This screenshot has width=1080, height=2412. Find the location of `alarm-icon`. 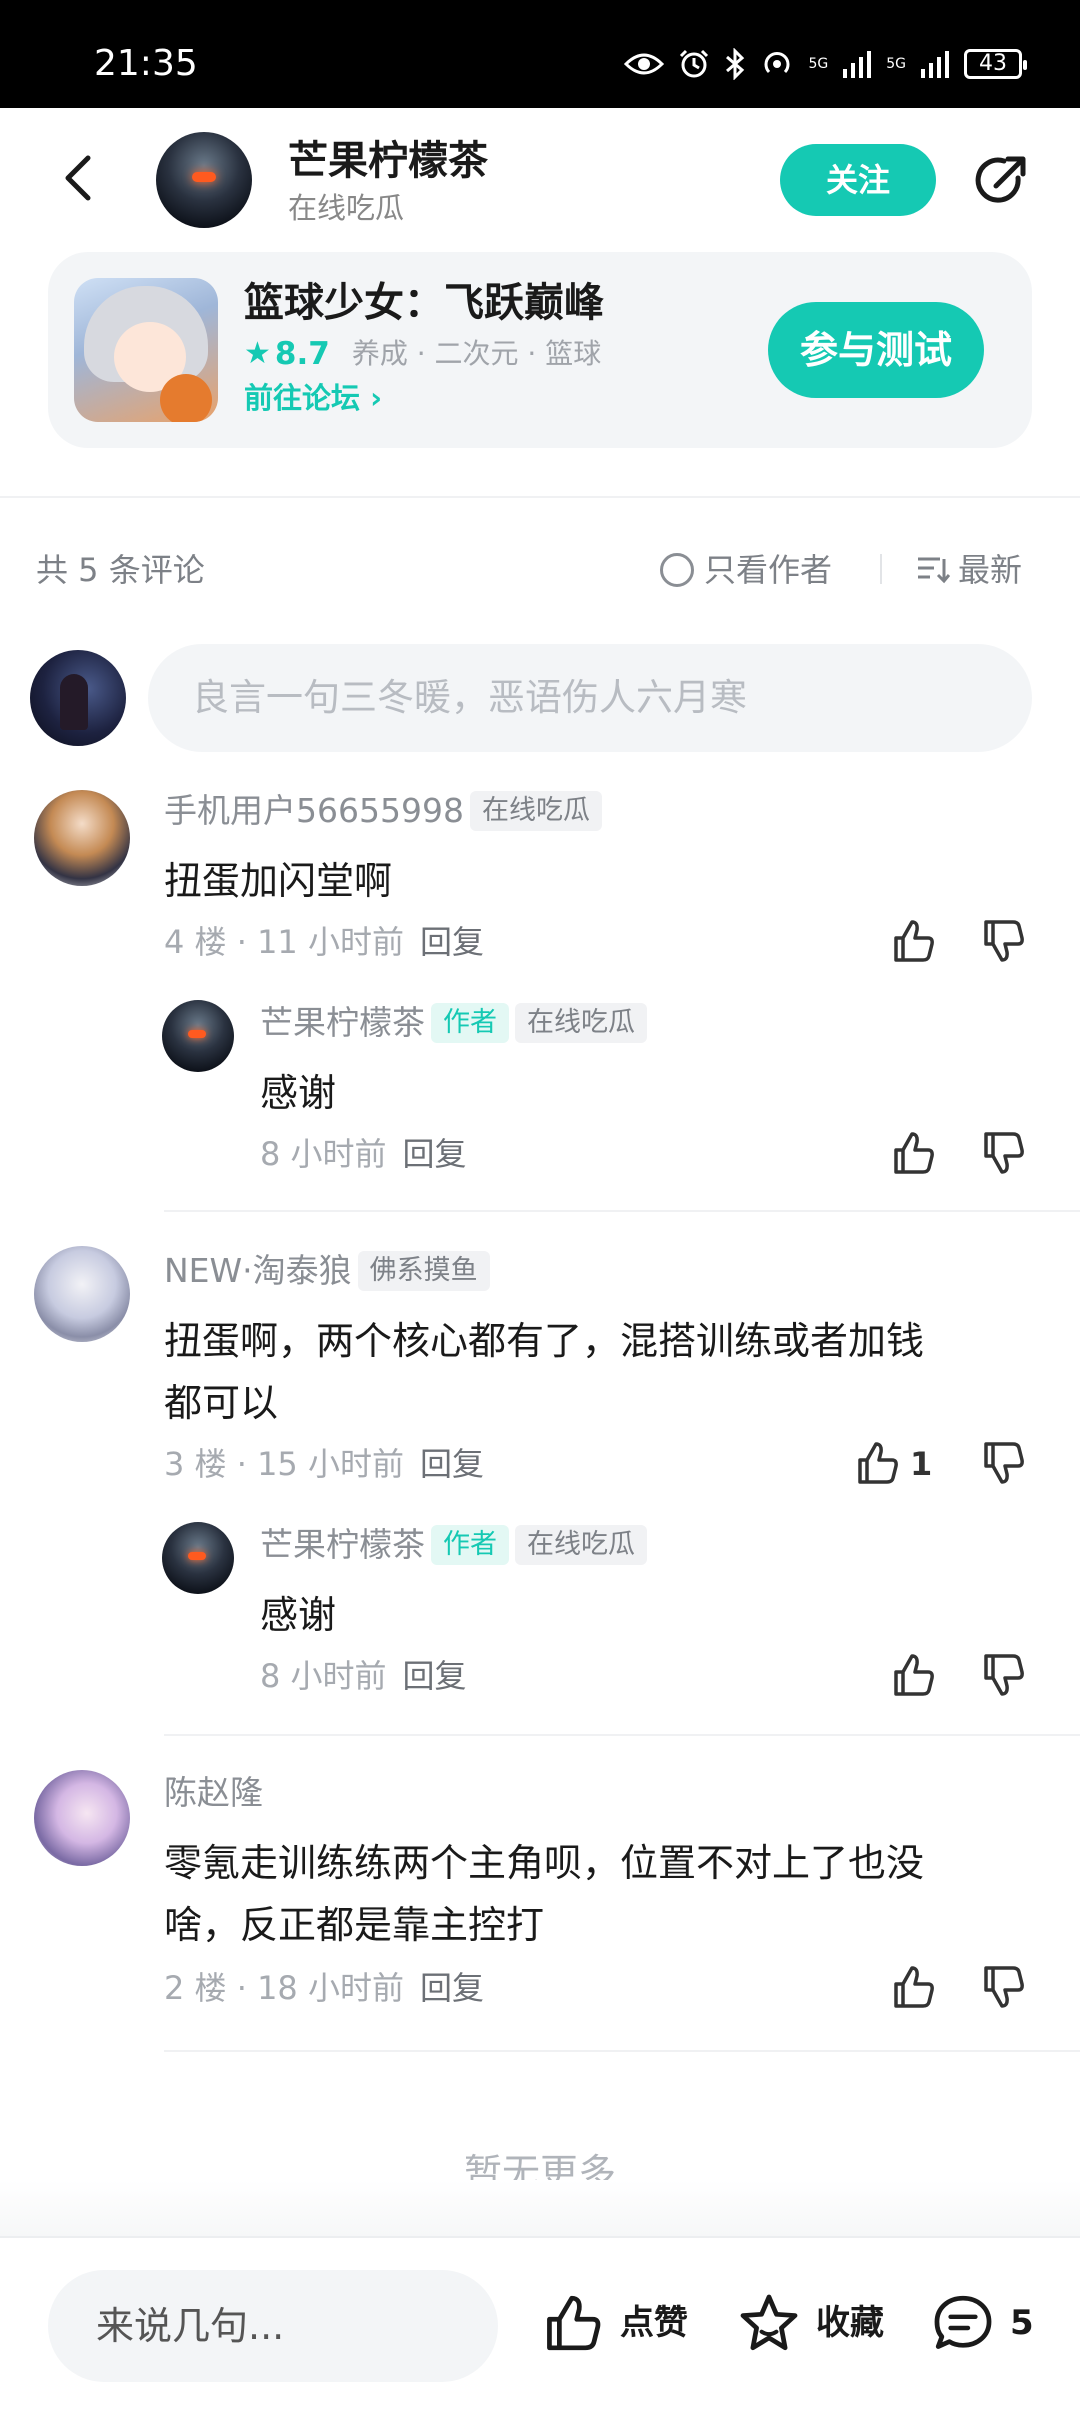

alarm-icon is located at coordinates (694, 63).